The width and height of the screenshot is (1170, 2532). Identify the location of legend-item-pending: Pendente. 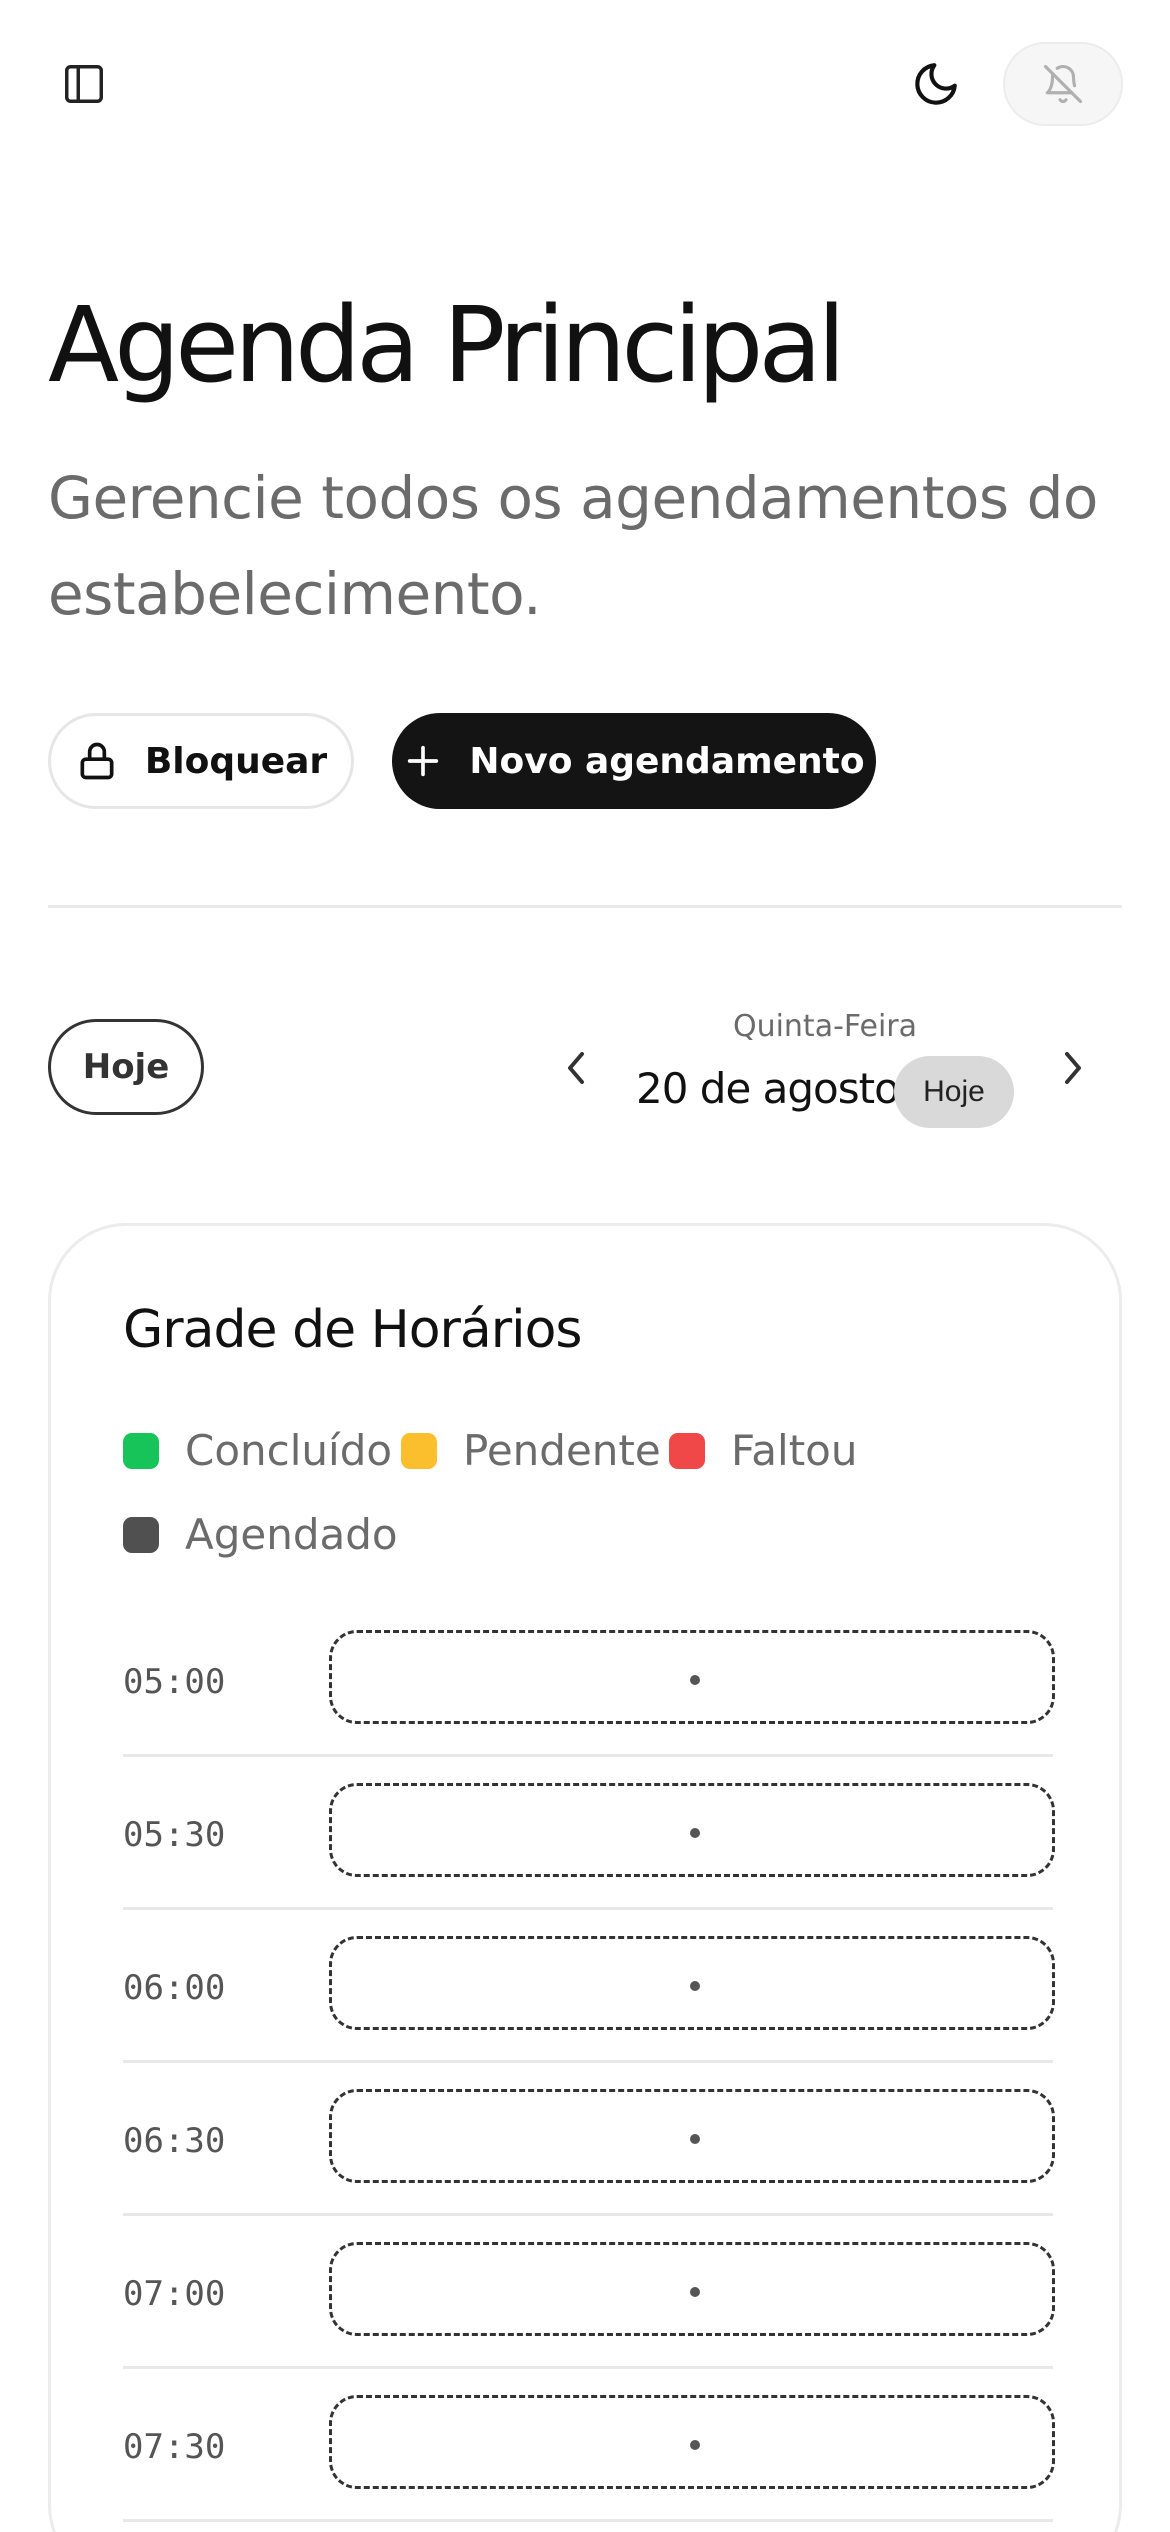
(531, 1450).